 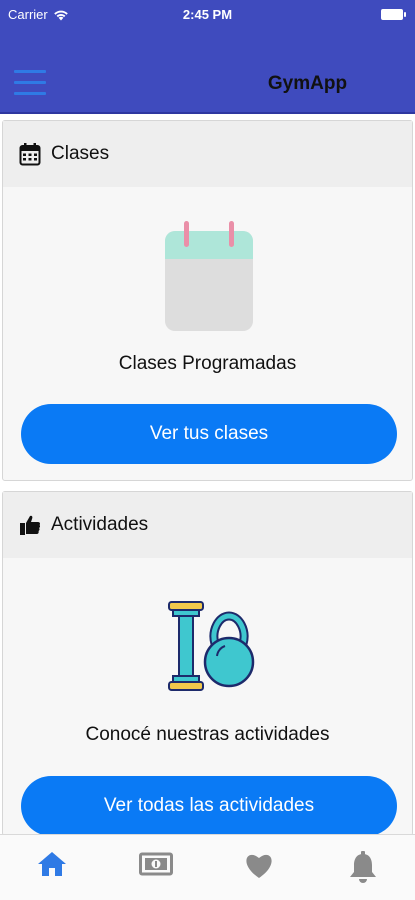 I want to click on calendar-icon, so click(x=30, y=154).